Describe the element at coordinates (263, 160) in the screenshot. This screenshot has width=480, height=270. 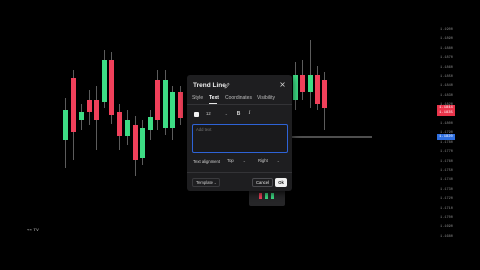
I see `horizontal-alignment-value: Right` at that location.